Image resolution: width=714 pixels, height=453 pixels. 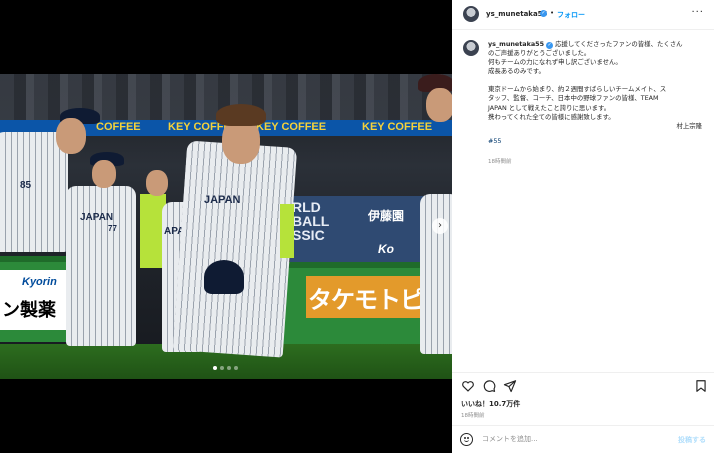 What do you see at coordinates (468, 386) in the screenshot?
I see `like-heart-icon` at bounding box center [468, 386].